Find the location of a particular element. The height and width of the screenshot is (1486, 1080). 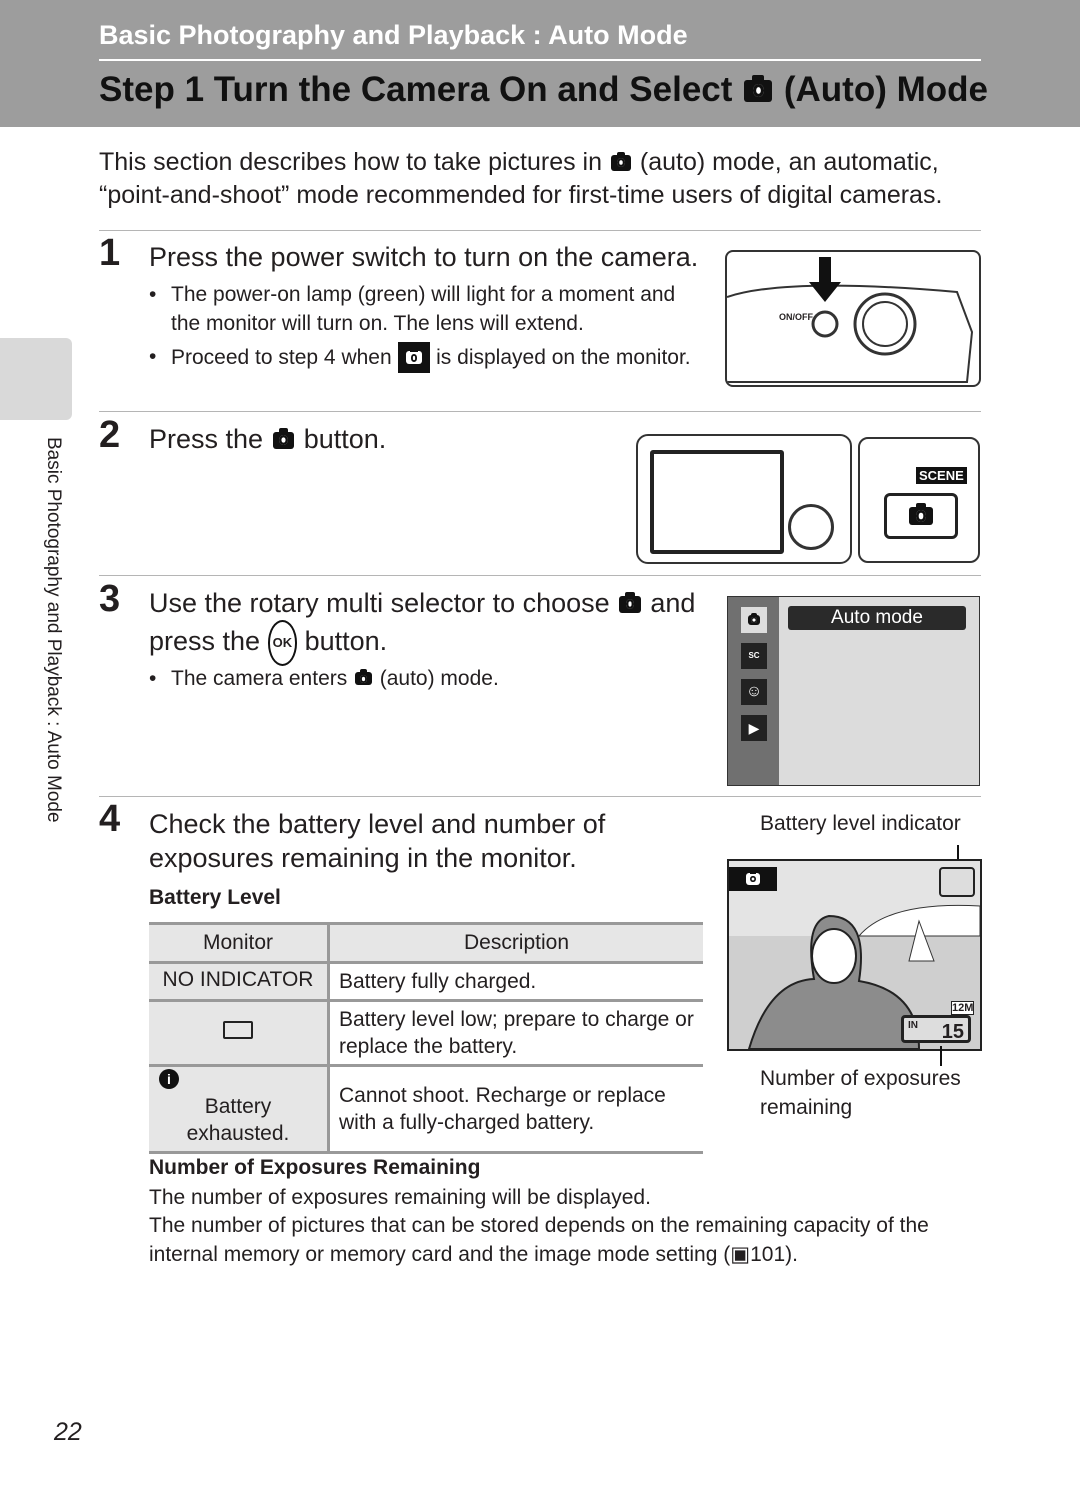

table-row: NO INDICATOR Battery fully charged. is located at coordinates (426, 982).